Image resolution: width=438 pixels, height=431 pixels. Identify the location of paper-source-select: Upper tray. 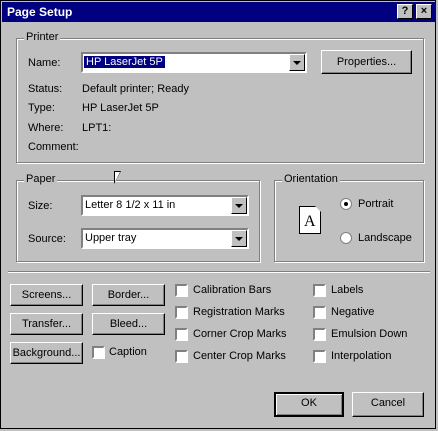
(165, 238).